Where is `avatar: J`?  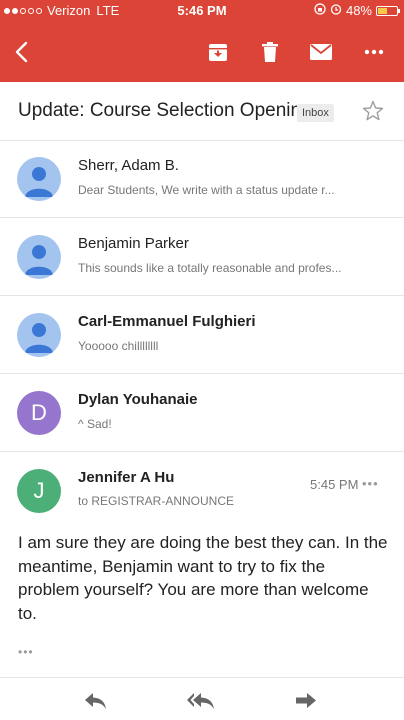
avatar: J is located at coordinates (39, 491).